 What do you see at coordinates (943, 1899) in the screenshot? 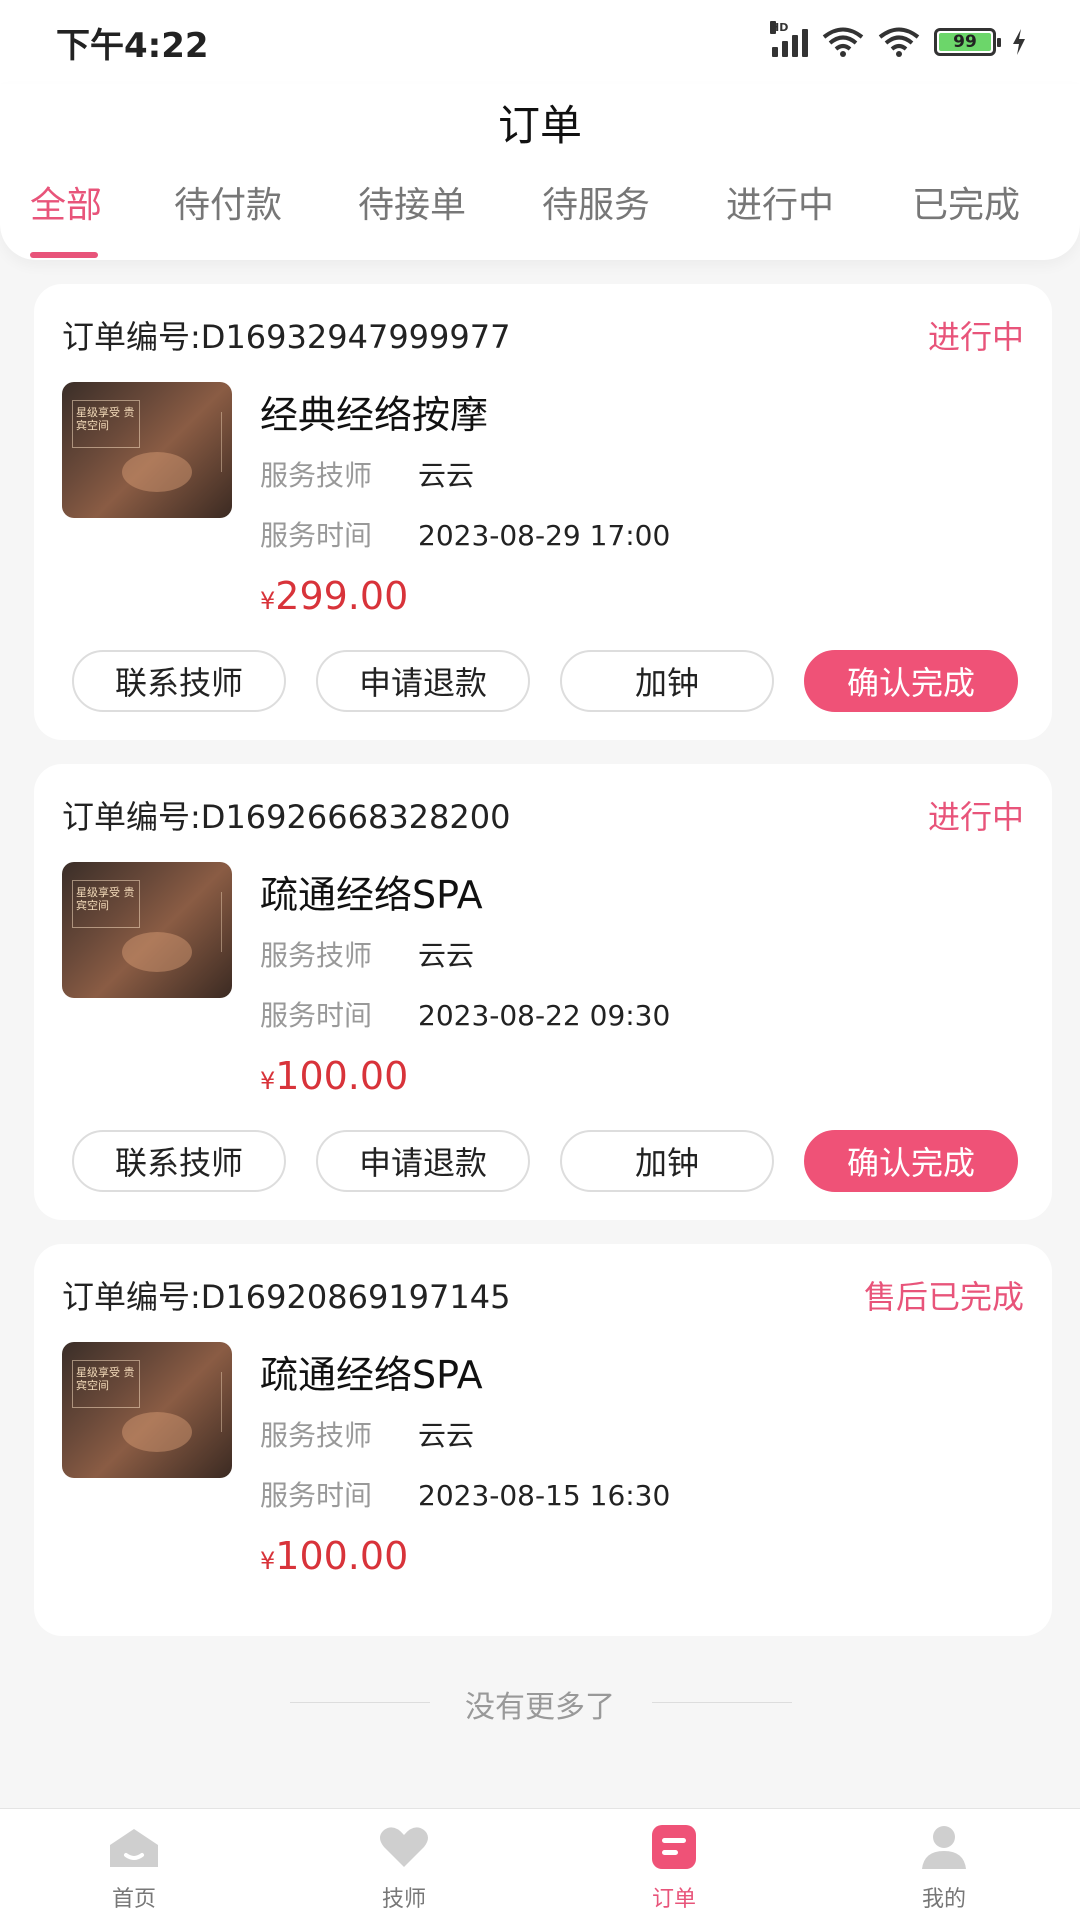
I see `nav-profile-label: 我的` at bounding box center [943, 1899].